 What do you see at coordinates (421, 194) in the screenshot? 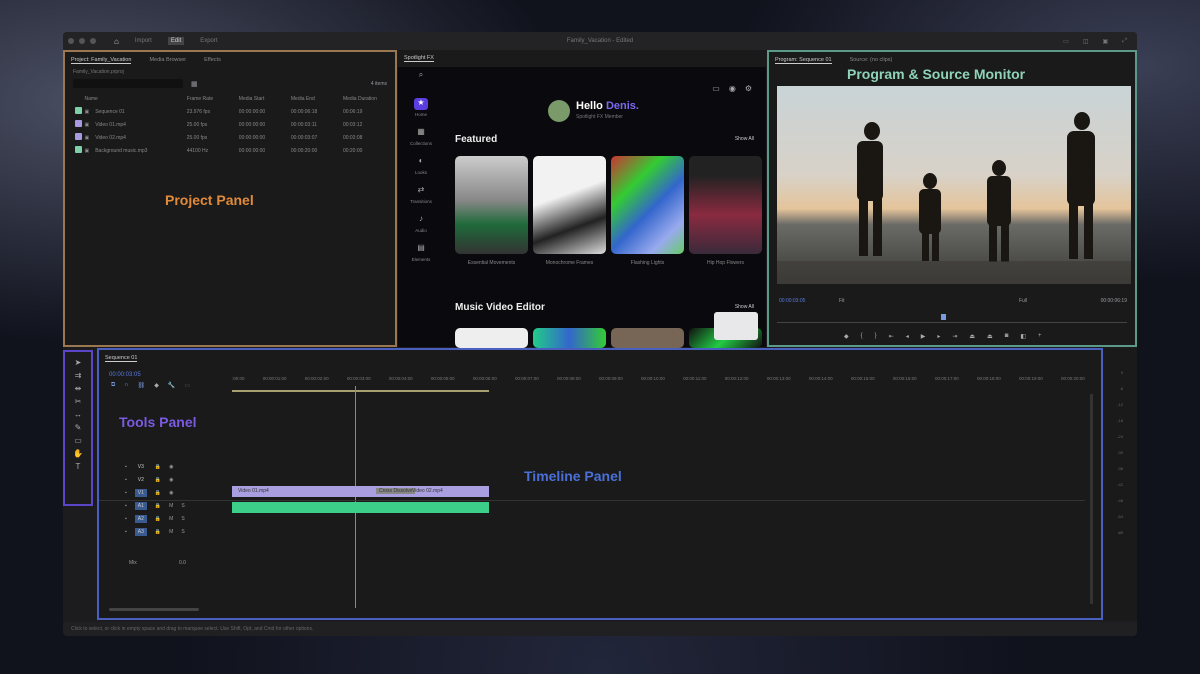
I see `sidebar-item: ⇄ Transitions` at bounding box center [421, 194].